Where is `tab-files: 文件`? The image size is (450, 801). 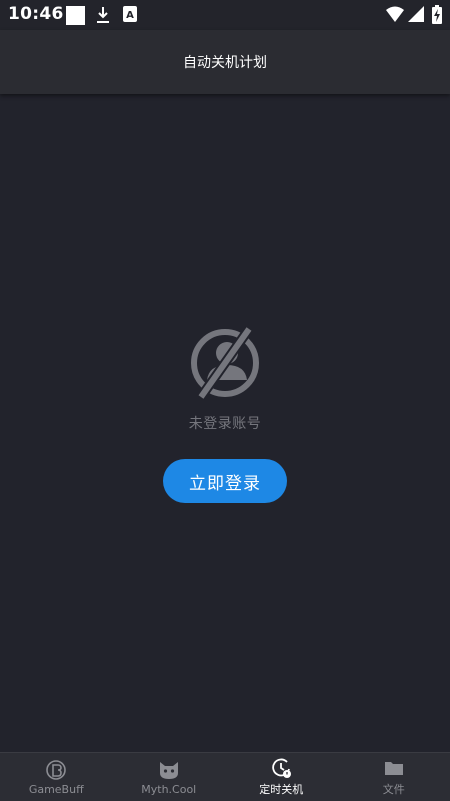 tab-files: 文件 is located at coordinates (394, 777).